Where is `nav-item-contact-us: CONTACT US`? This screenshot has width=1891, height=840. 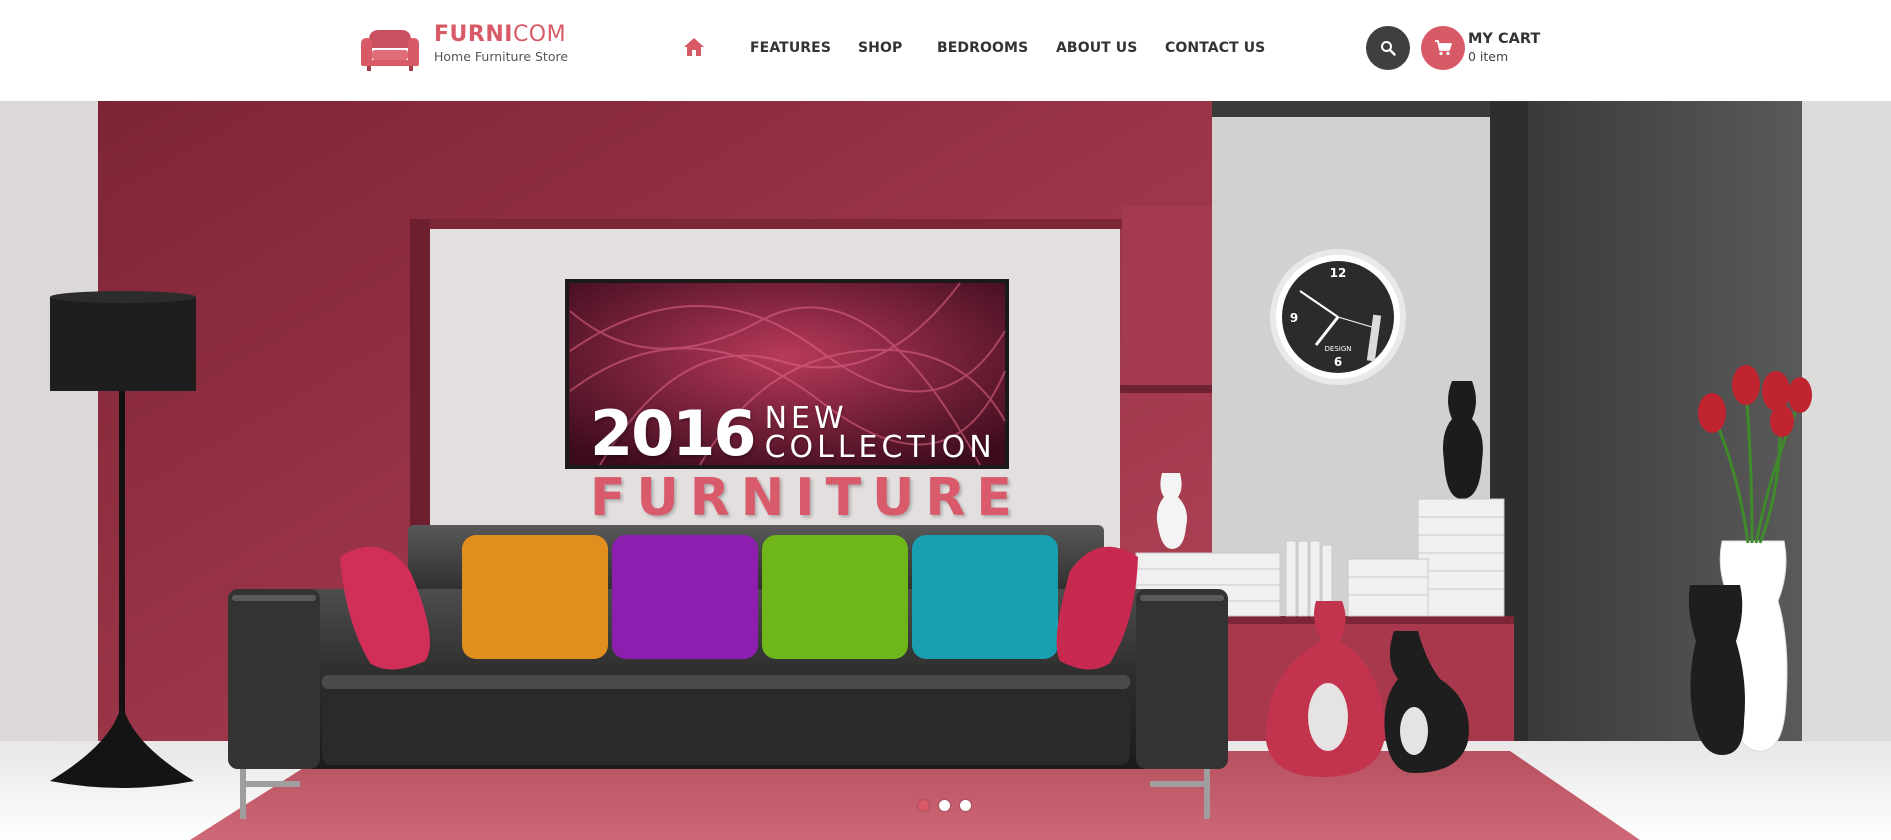
nav-item-contact-us: CONTACT US is located at coordinates (1215, 48).